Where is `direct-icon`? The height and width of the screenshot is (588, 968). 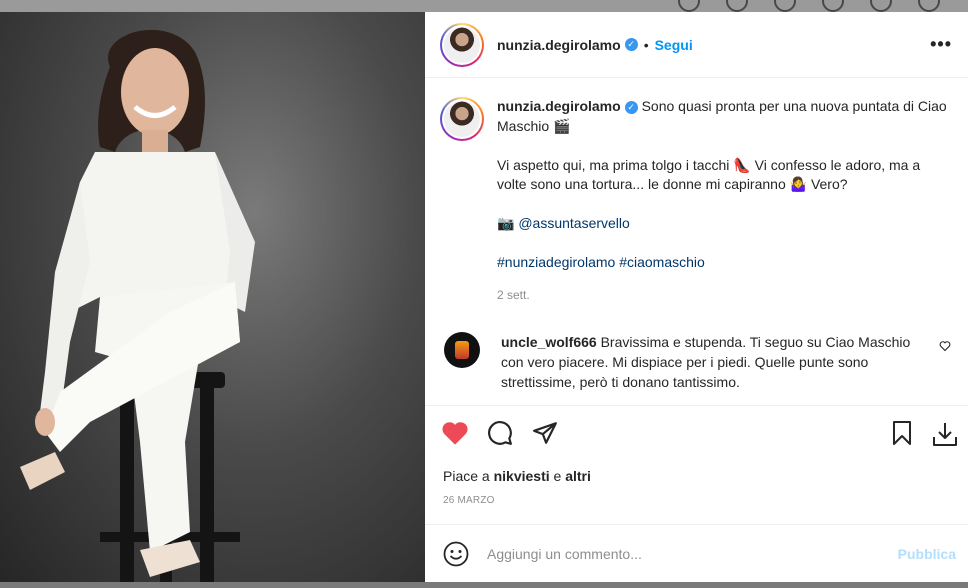 direct-icon is located at coordinates (737, 6).